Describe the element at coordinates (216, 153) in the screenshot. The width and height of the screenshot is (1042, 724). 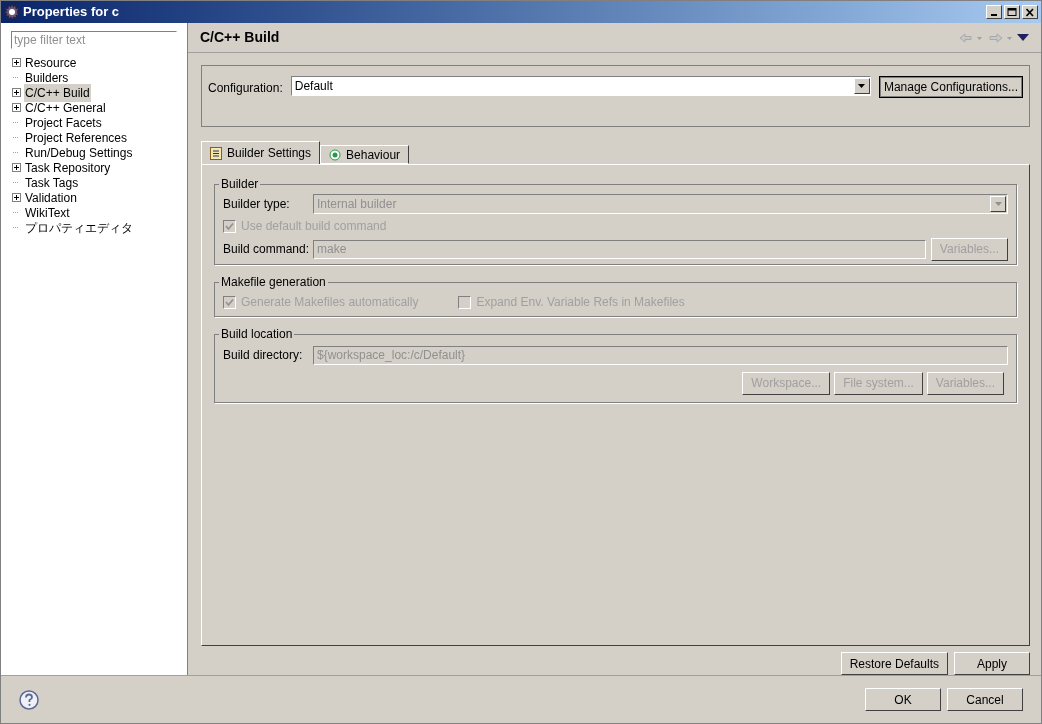
I see `list-icon` at that location.